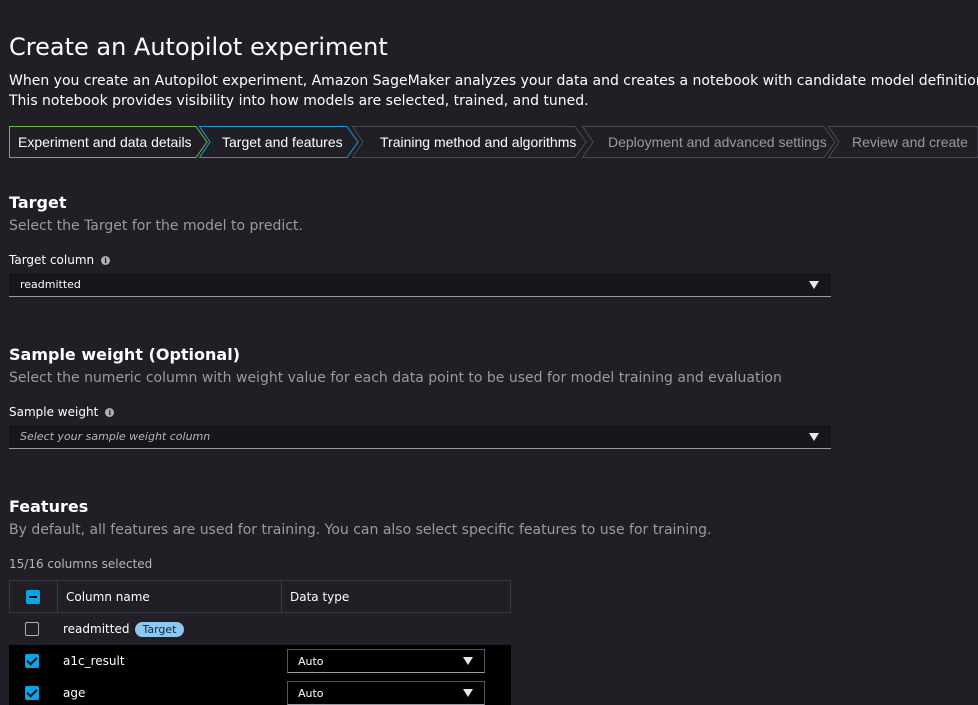 This screenshot has width=978, height=705. I want to click on table-row: readmitted Target, so click(260, 629).